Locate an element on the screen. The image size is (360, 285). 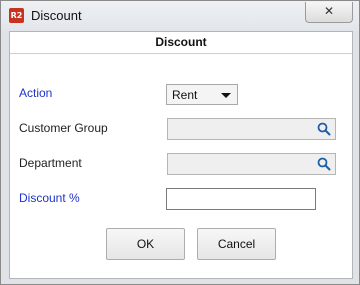
title-bar: R2 Discount ✕ is located at coordinates (180, 16).